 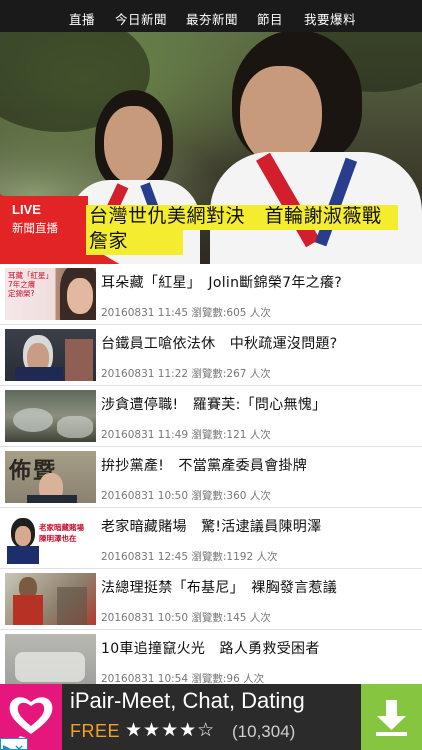 I want to click on ad-app-title: iPair-Meet, Chat, Dating, so click(x=187, y=700).